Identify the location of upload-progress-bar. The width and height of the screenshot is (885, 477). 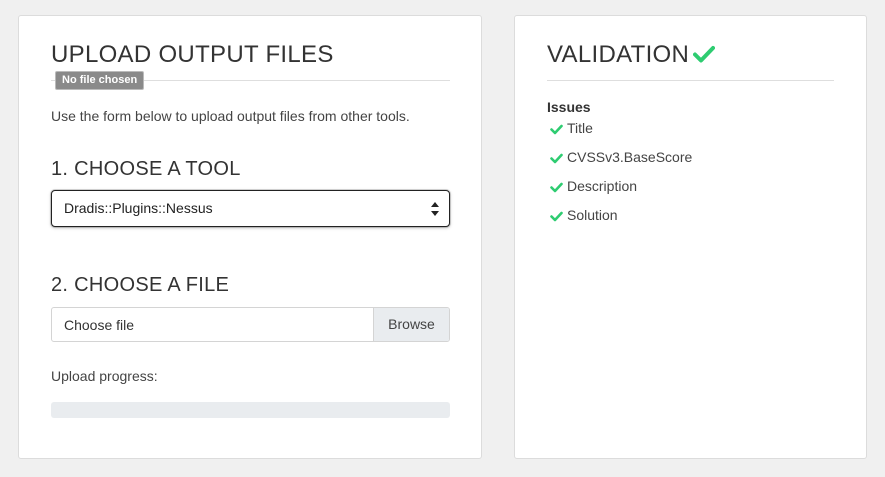
(250, 410).